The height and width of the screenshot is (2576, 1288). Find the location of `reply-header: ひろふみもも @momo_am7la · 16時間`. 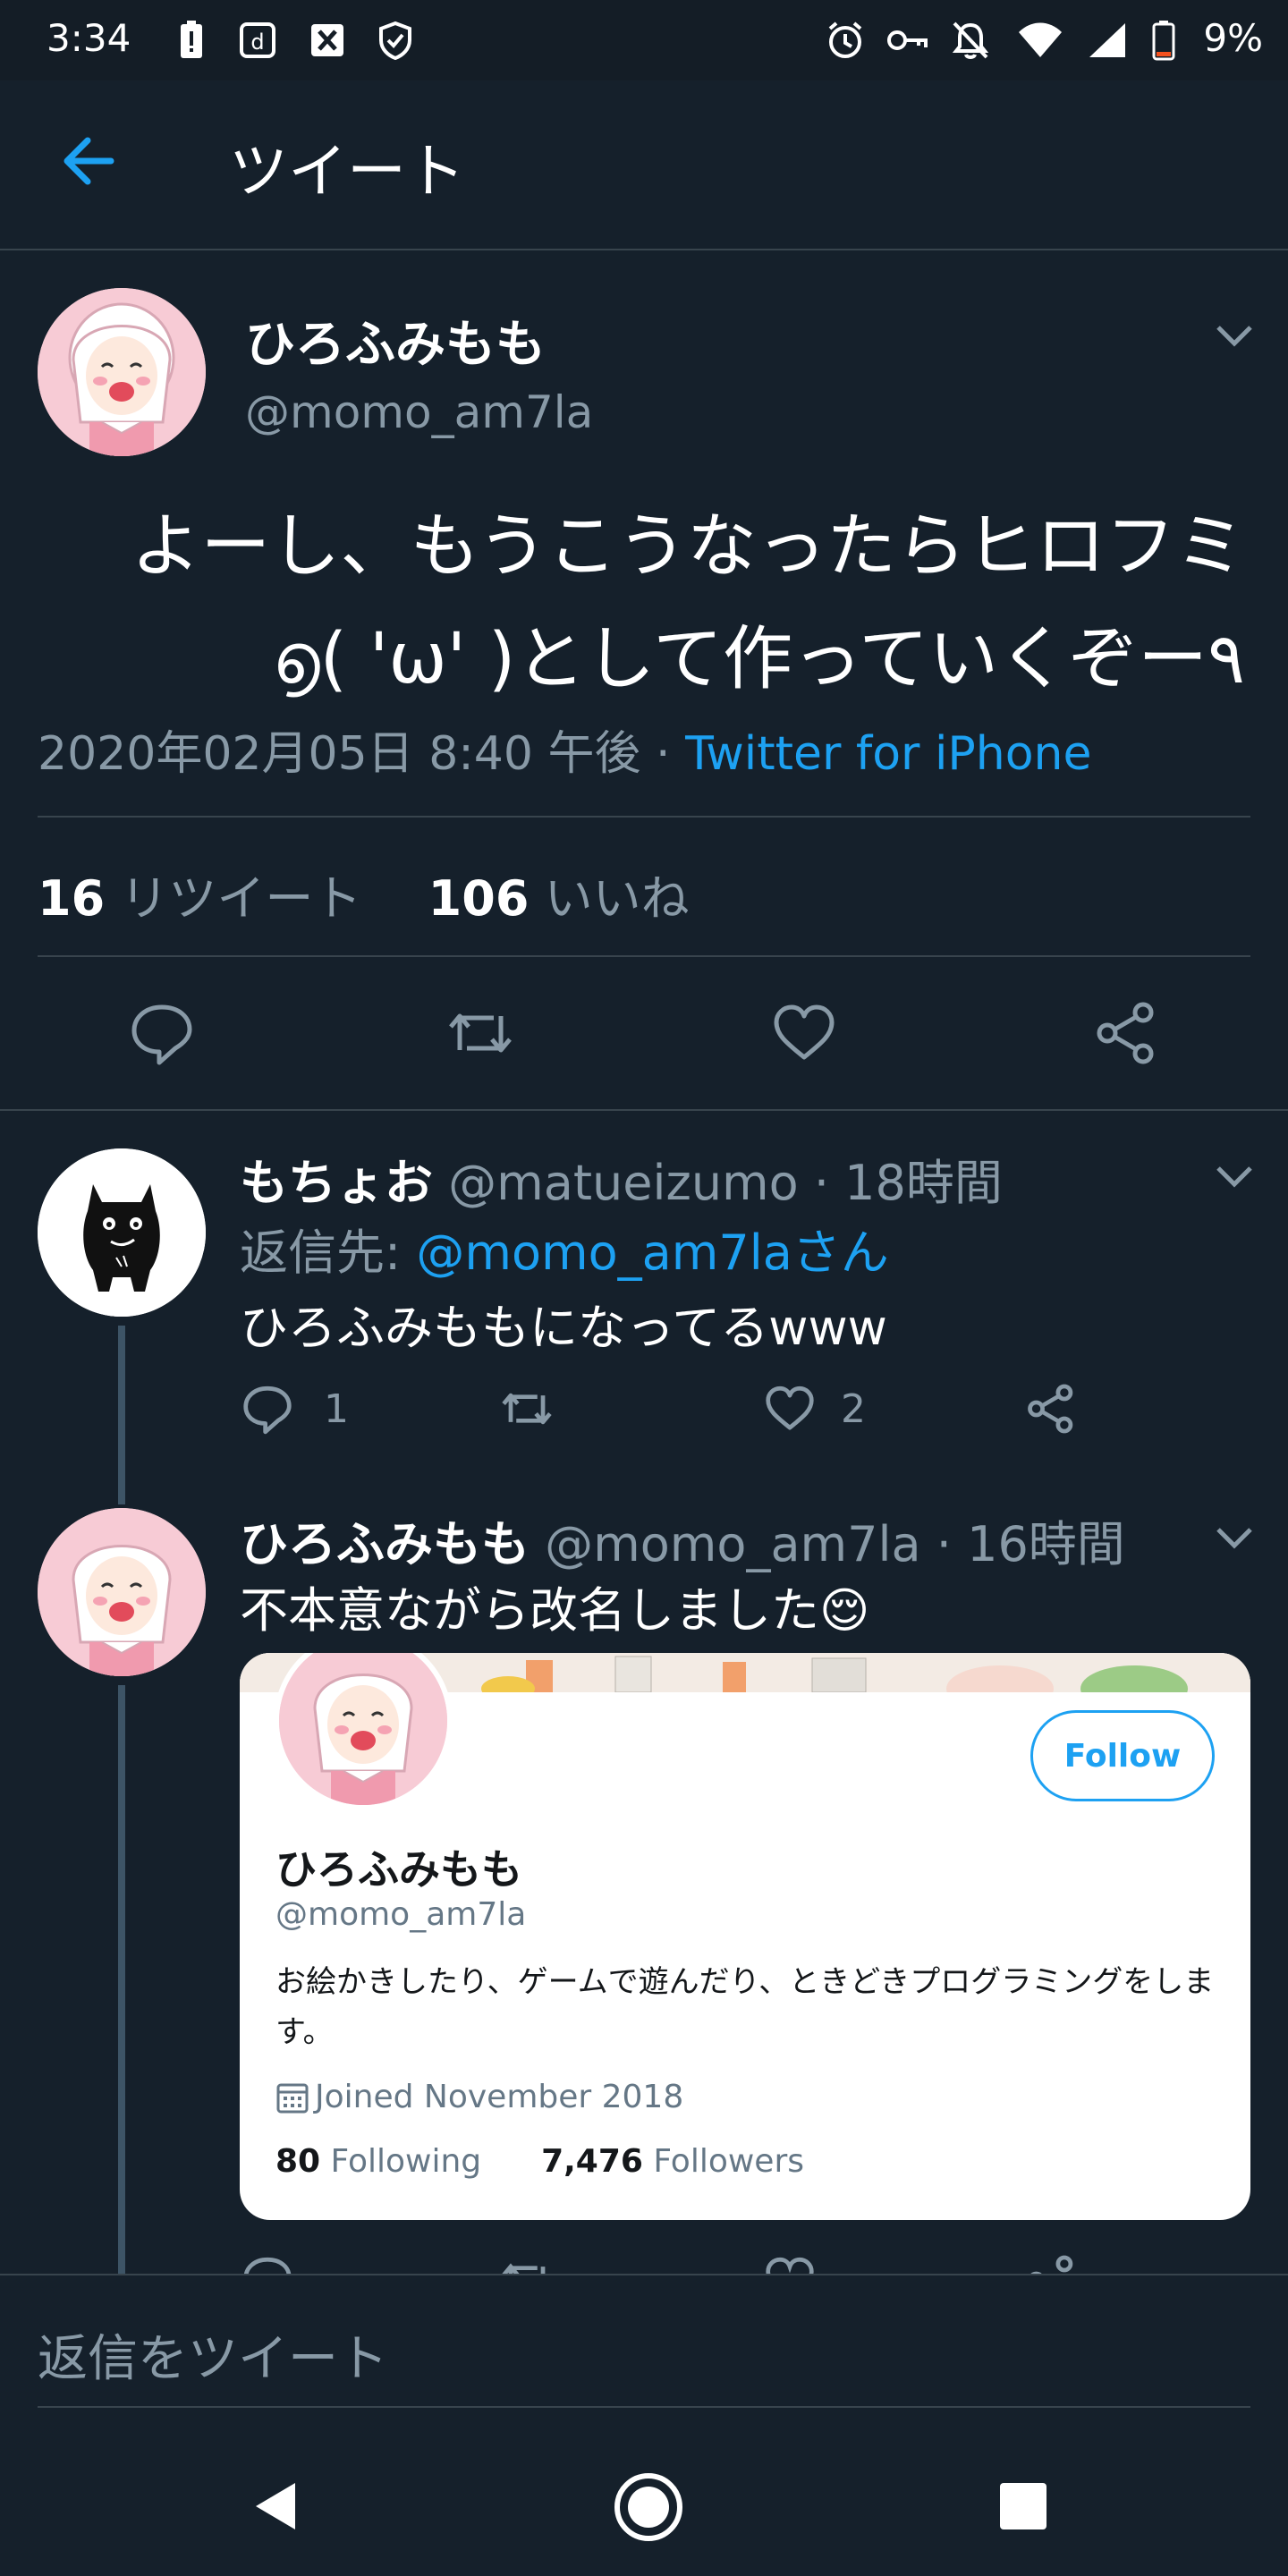

reply-header: ひろふみもも @momo_am7la · 16時間 is located at coordinates (682, 1539).